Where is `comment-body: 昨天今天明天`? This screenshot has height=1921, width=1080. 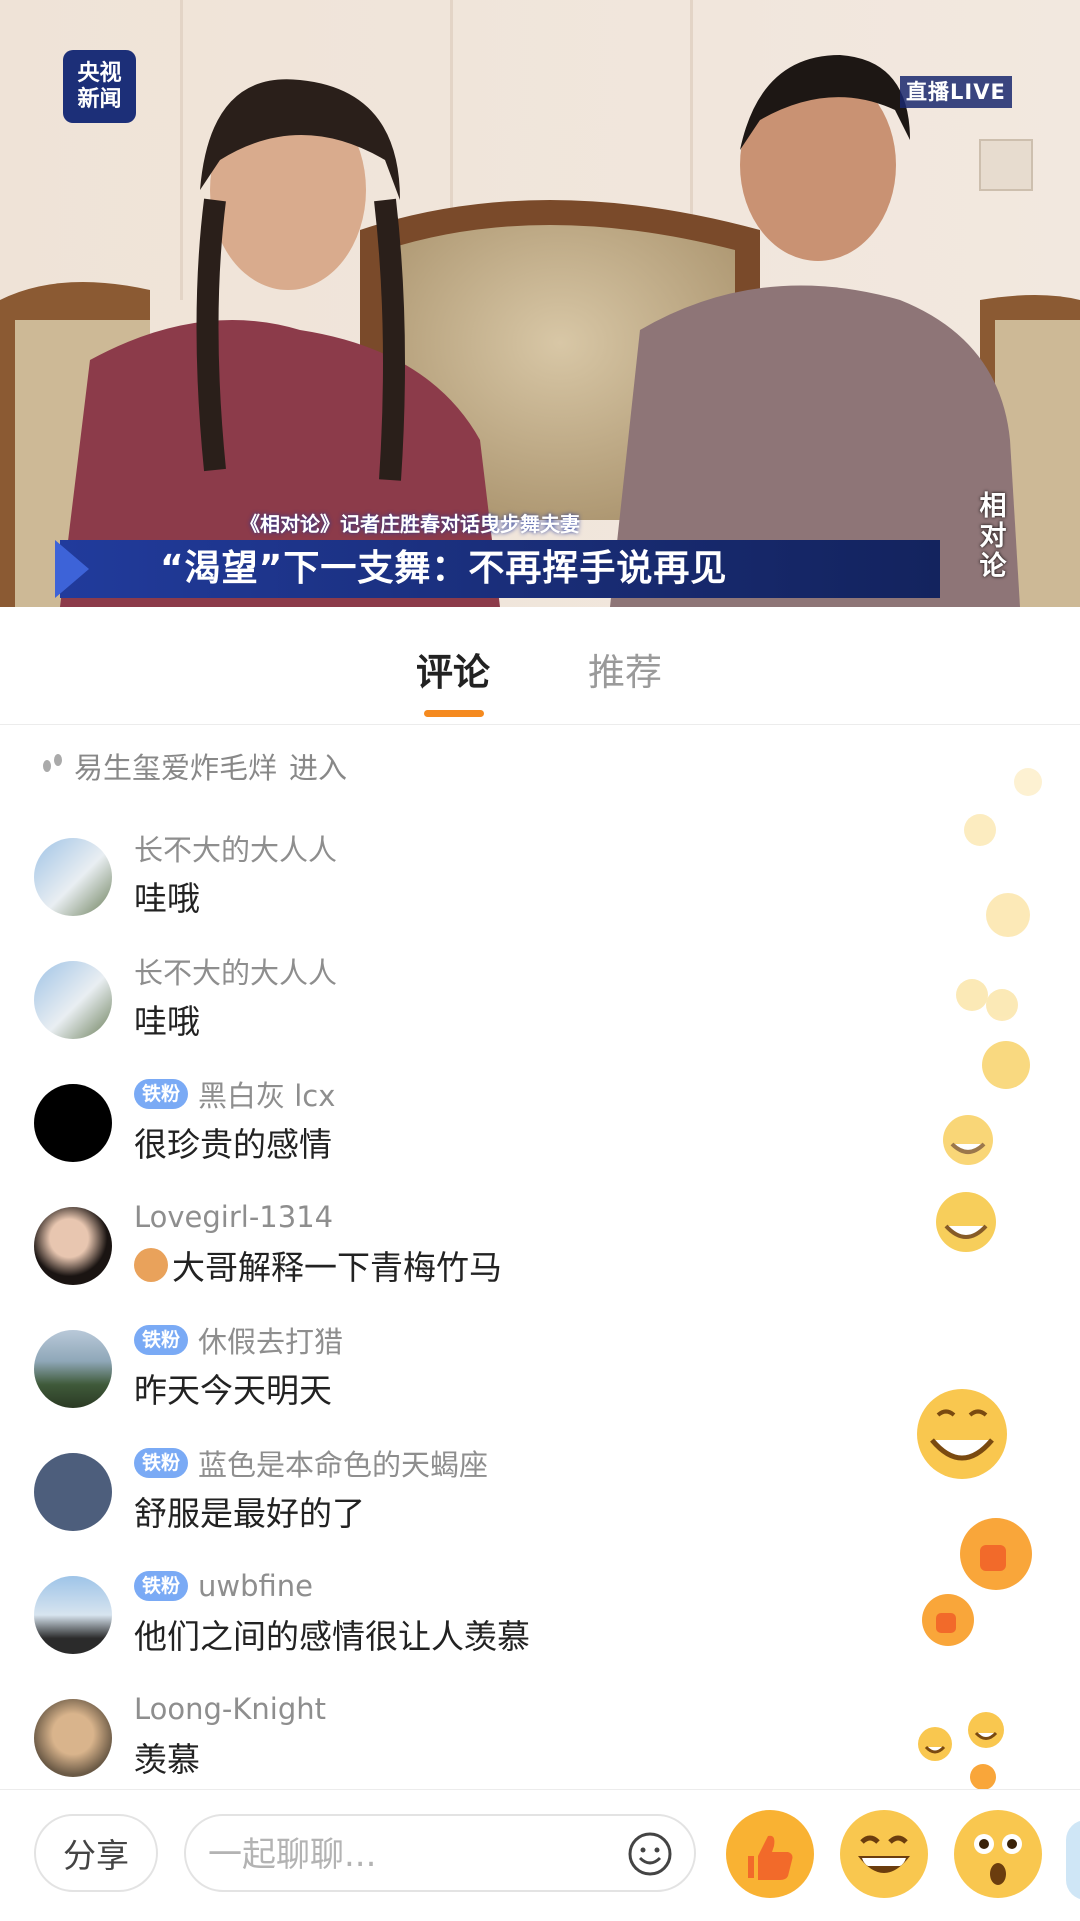
comment-body: 昨天今天明天 is located at coordinates (233, 1388).